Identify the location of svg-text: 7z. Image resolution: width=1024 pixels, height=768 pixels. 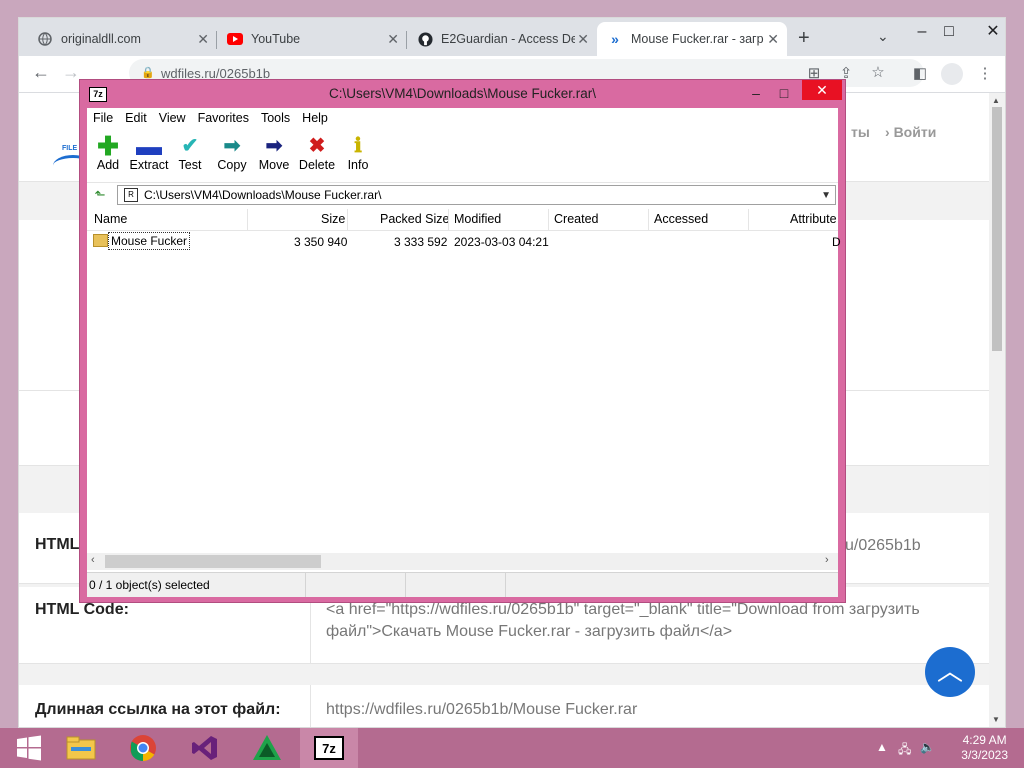
(329, 748).